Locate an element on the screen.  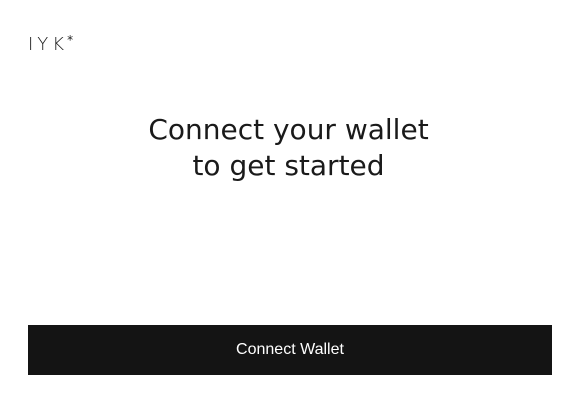
headline-line-1: Connect your wallet is located at coordinates (288, 129).